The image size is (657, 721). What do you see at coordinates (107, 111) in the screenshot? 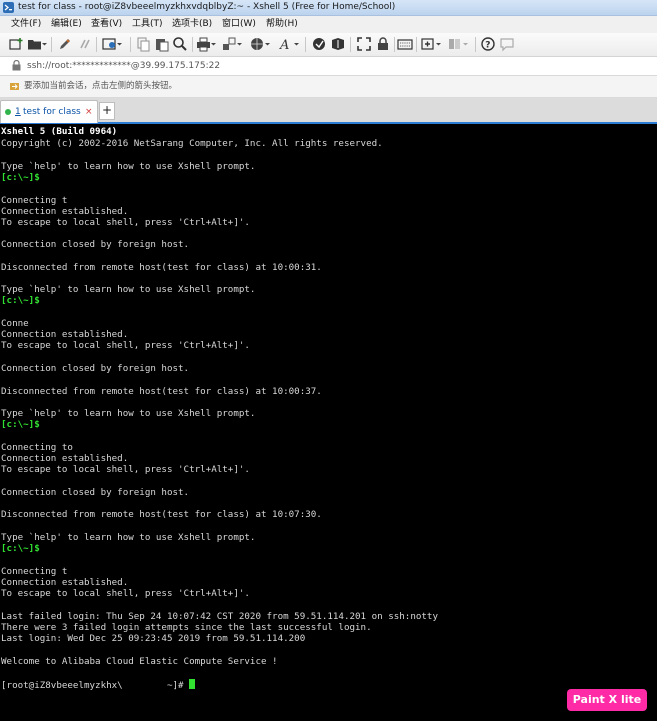
I see `add-tab-button: +` at bounding box center [107, 111].